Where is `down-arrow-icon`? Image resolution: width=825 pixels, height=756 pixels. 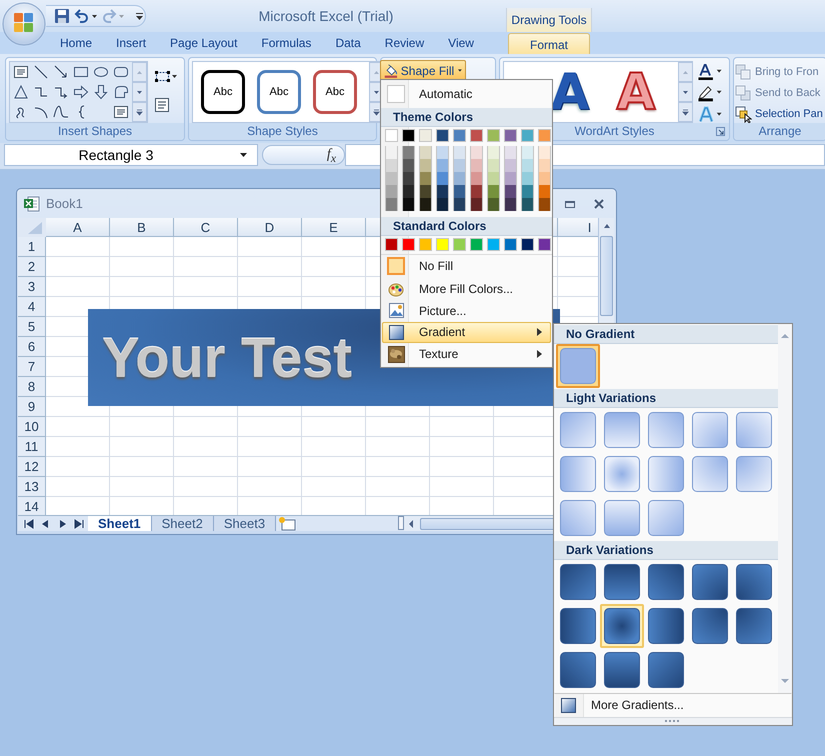
down-arrow-icon is located at coordinates (101, 92).